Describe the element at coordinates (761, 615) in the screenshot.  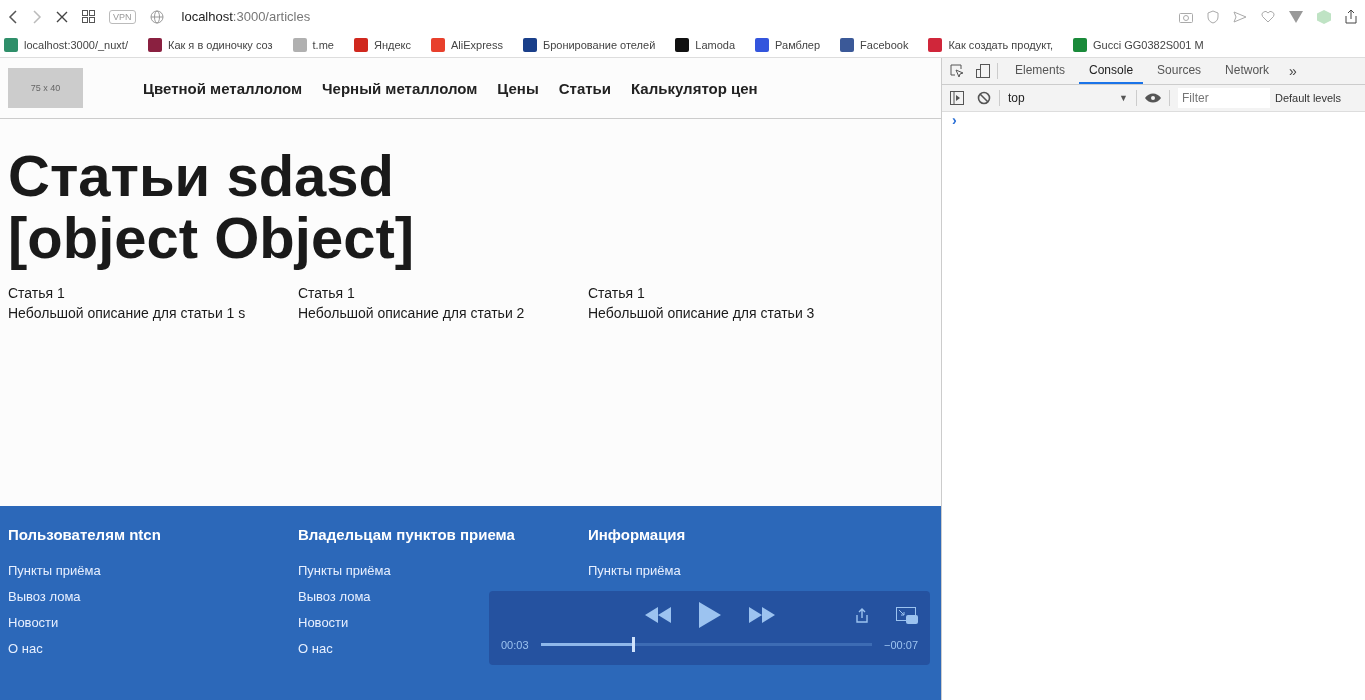
I see `fast-forward-icon` at that location.